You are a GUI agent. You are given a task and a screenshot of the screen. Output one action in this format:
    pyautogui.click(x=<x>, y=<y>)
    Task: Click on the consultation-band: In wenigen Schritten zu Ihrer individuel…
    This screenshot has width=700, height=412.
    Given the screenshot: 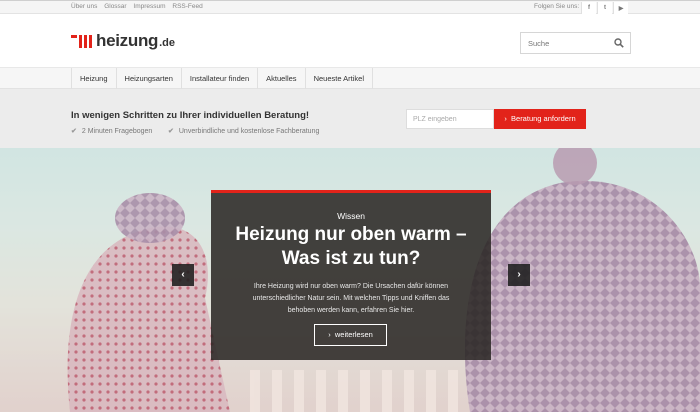 What is the action you would take?
    pyautogui.click(x=350, y=118)
    